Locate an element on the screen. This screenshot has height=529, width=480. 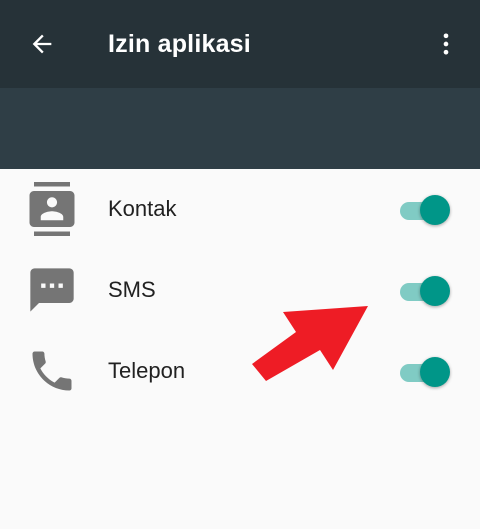
page-title: Izin aplikasi is located at coordinates (179, 44).